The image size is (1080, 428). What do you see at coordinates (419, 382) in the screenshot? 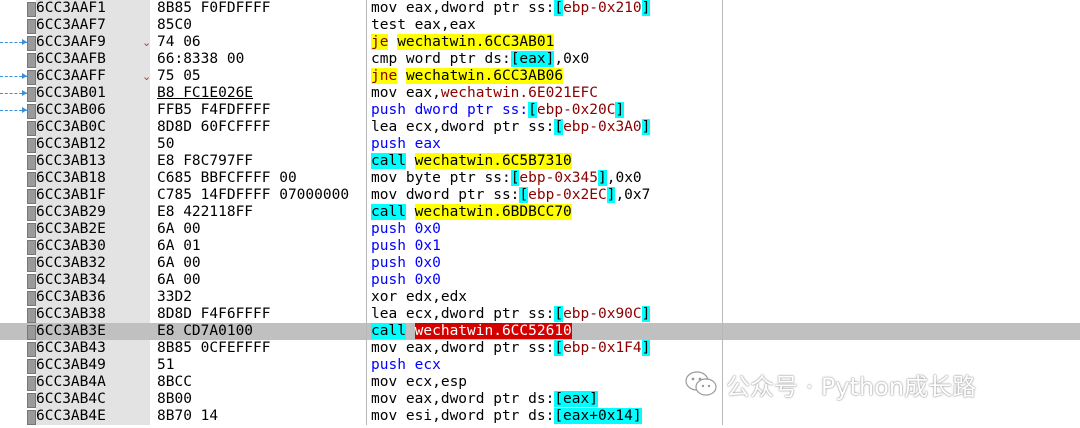
I see `instruction: mov ecx,esp` at bounding box center [419, 382].